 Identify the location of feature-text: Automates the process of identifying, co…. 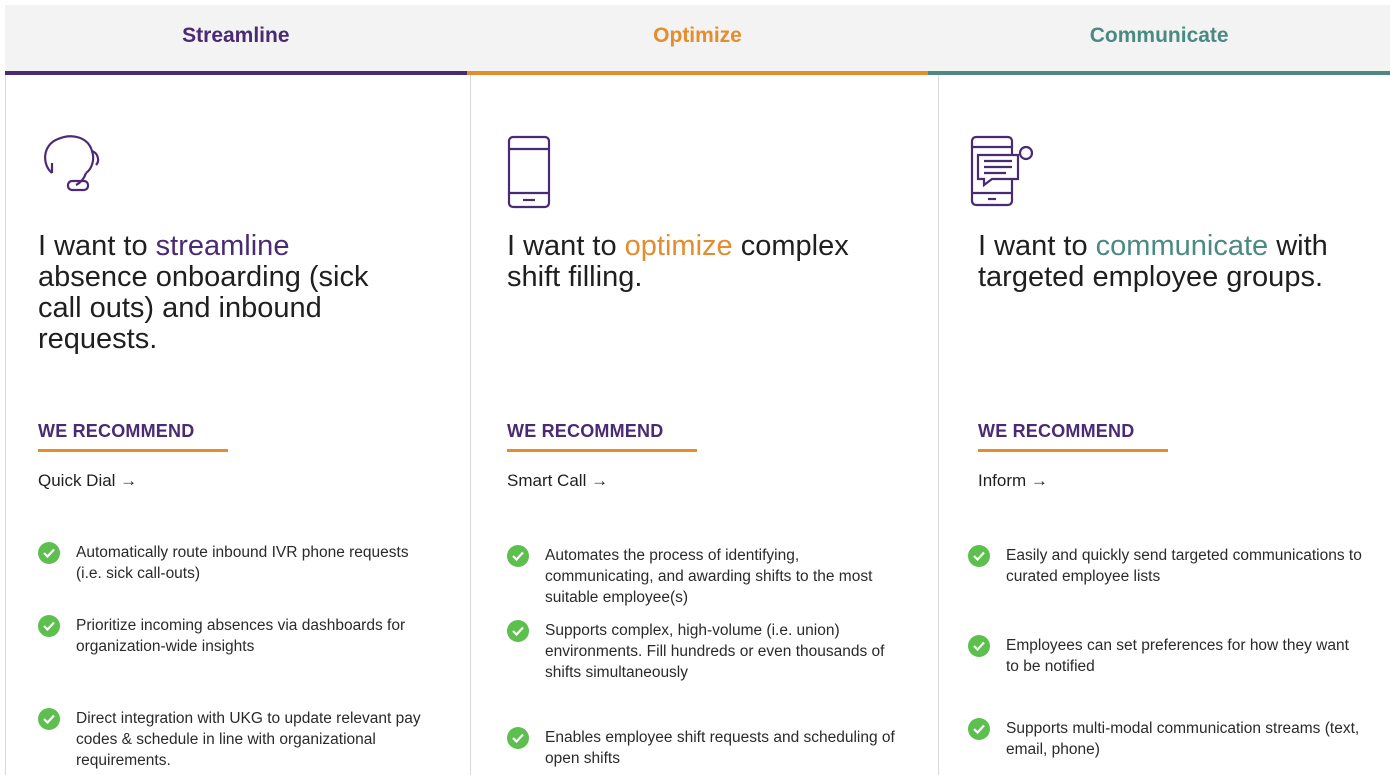
(709, 576).